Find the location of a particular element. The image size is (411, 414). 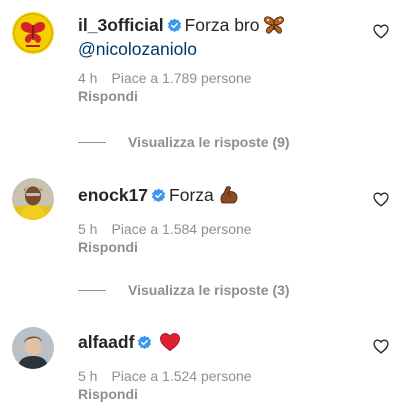

comment-time: 4 h is located at coordinates (88, 78).